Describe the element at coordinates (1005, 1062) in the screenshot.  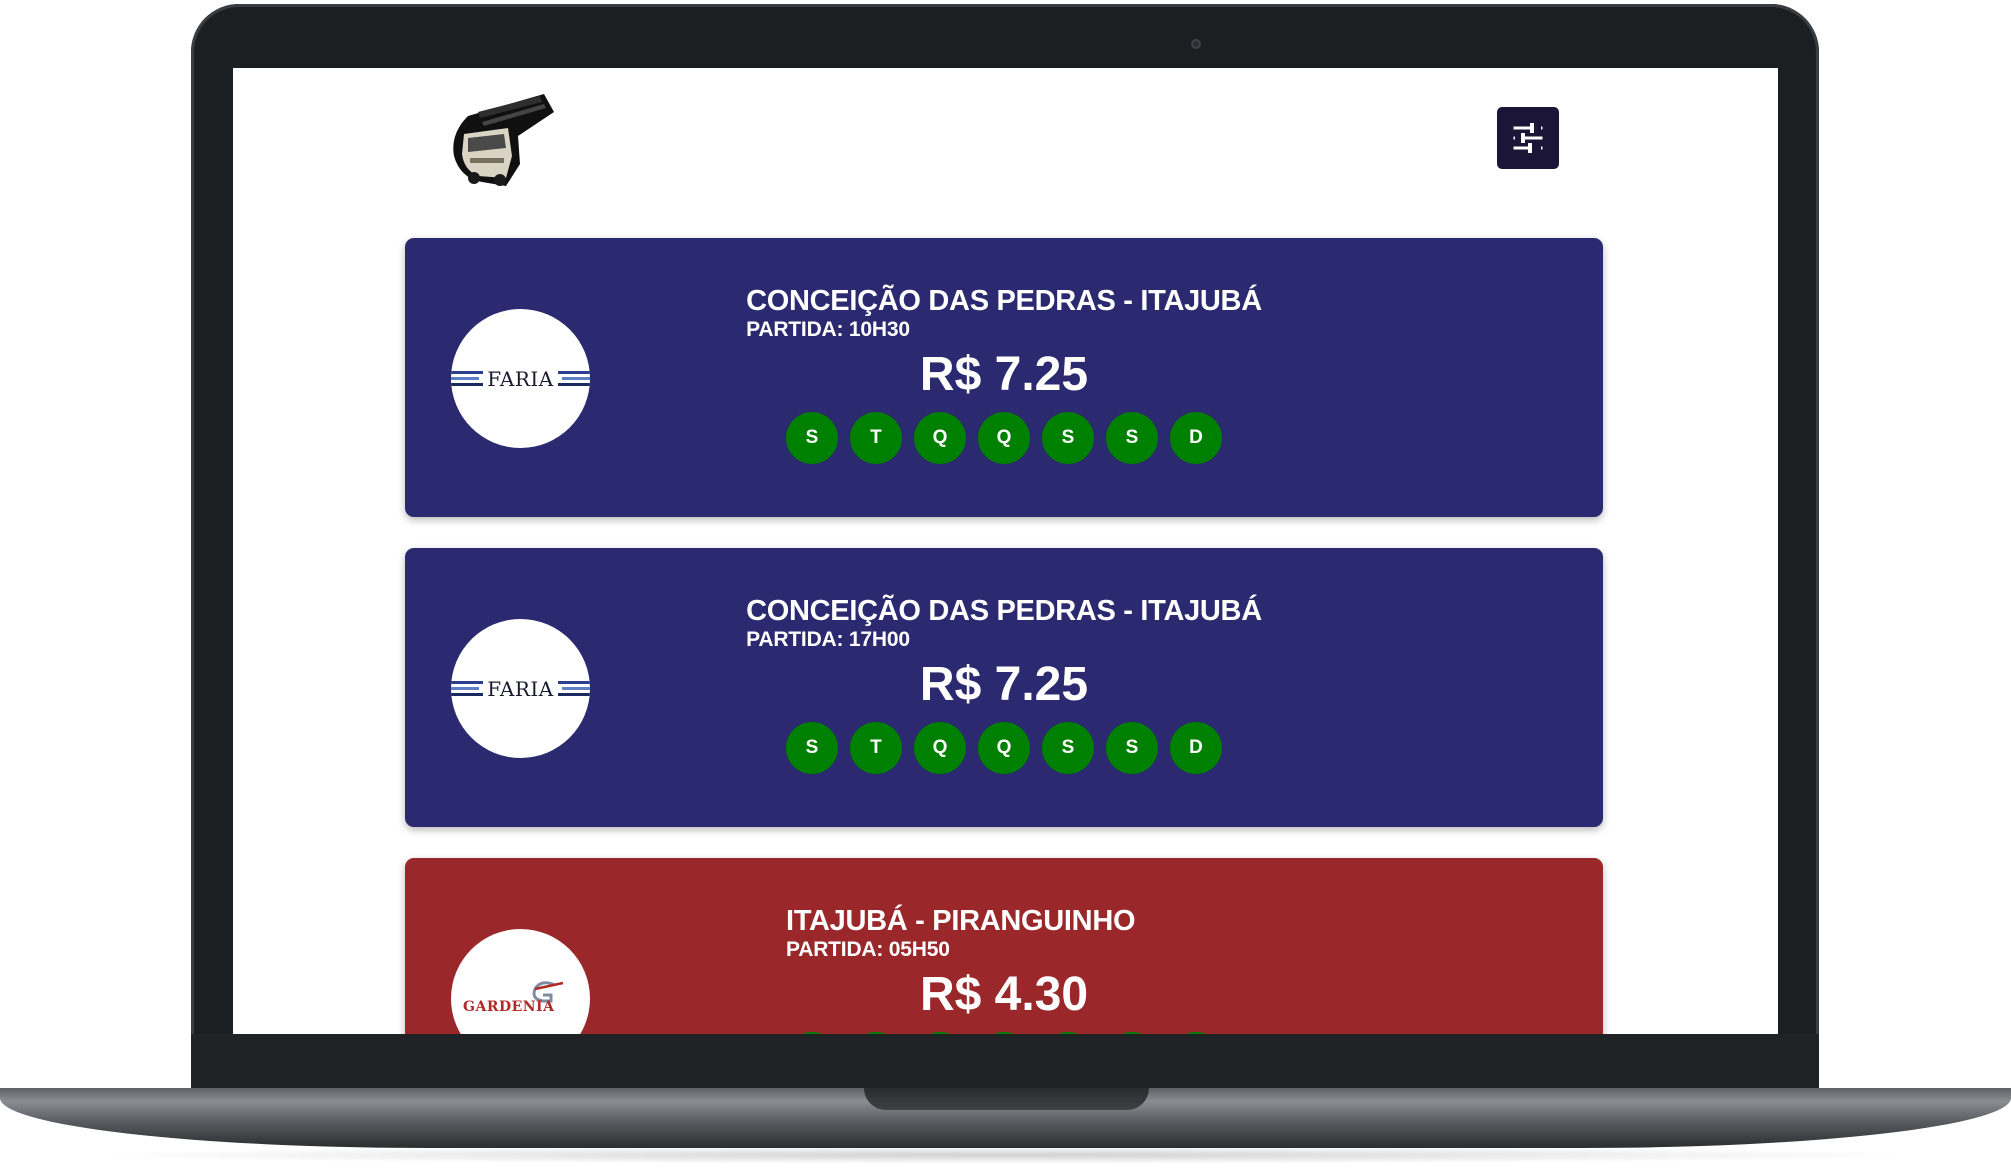
I see `laptop-chin` at that location.